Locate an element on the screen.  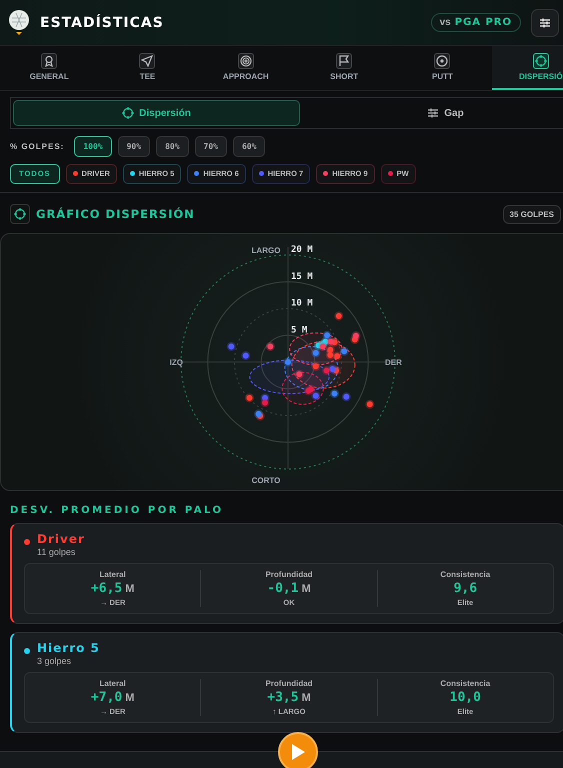
club-name: Hierro 5 is located at coordinates (68, 648).